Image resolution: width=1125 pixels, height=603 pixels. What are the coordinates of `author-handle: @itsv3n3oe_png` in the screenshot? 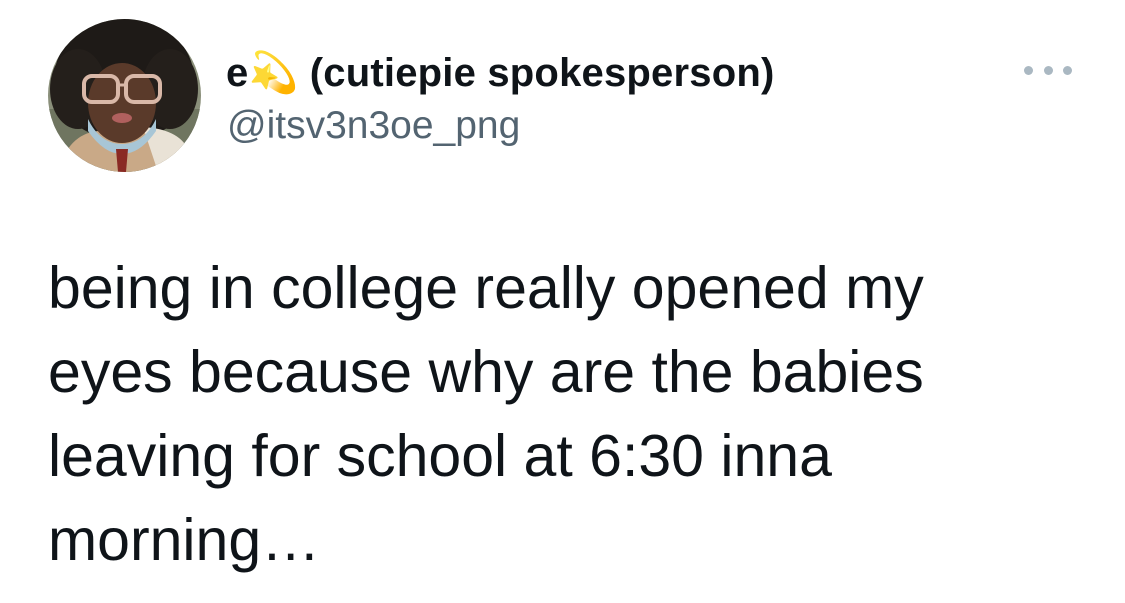 It's located at (373, 126).